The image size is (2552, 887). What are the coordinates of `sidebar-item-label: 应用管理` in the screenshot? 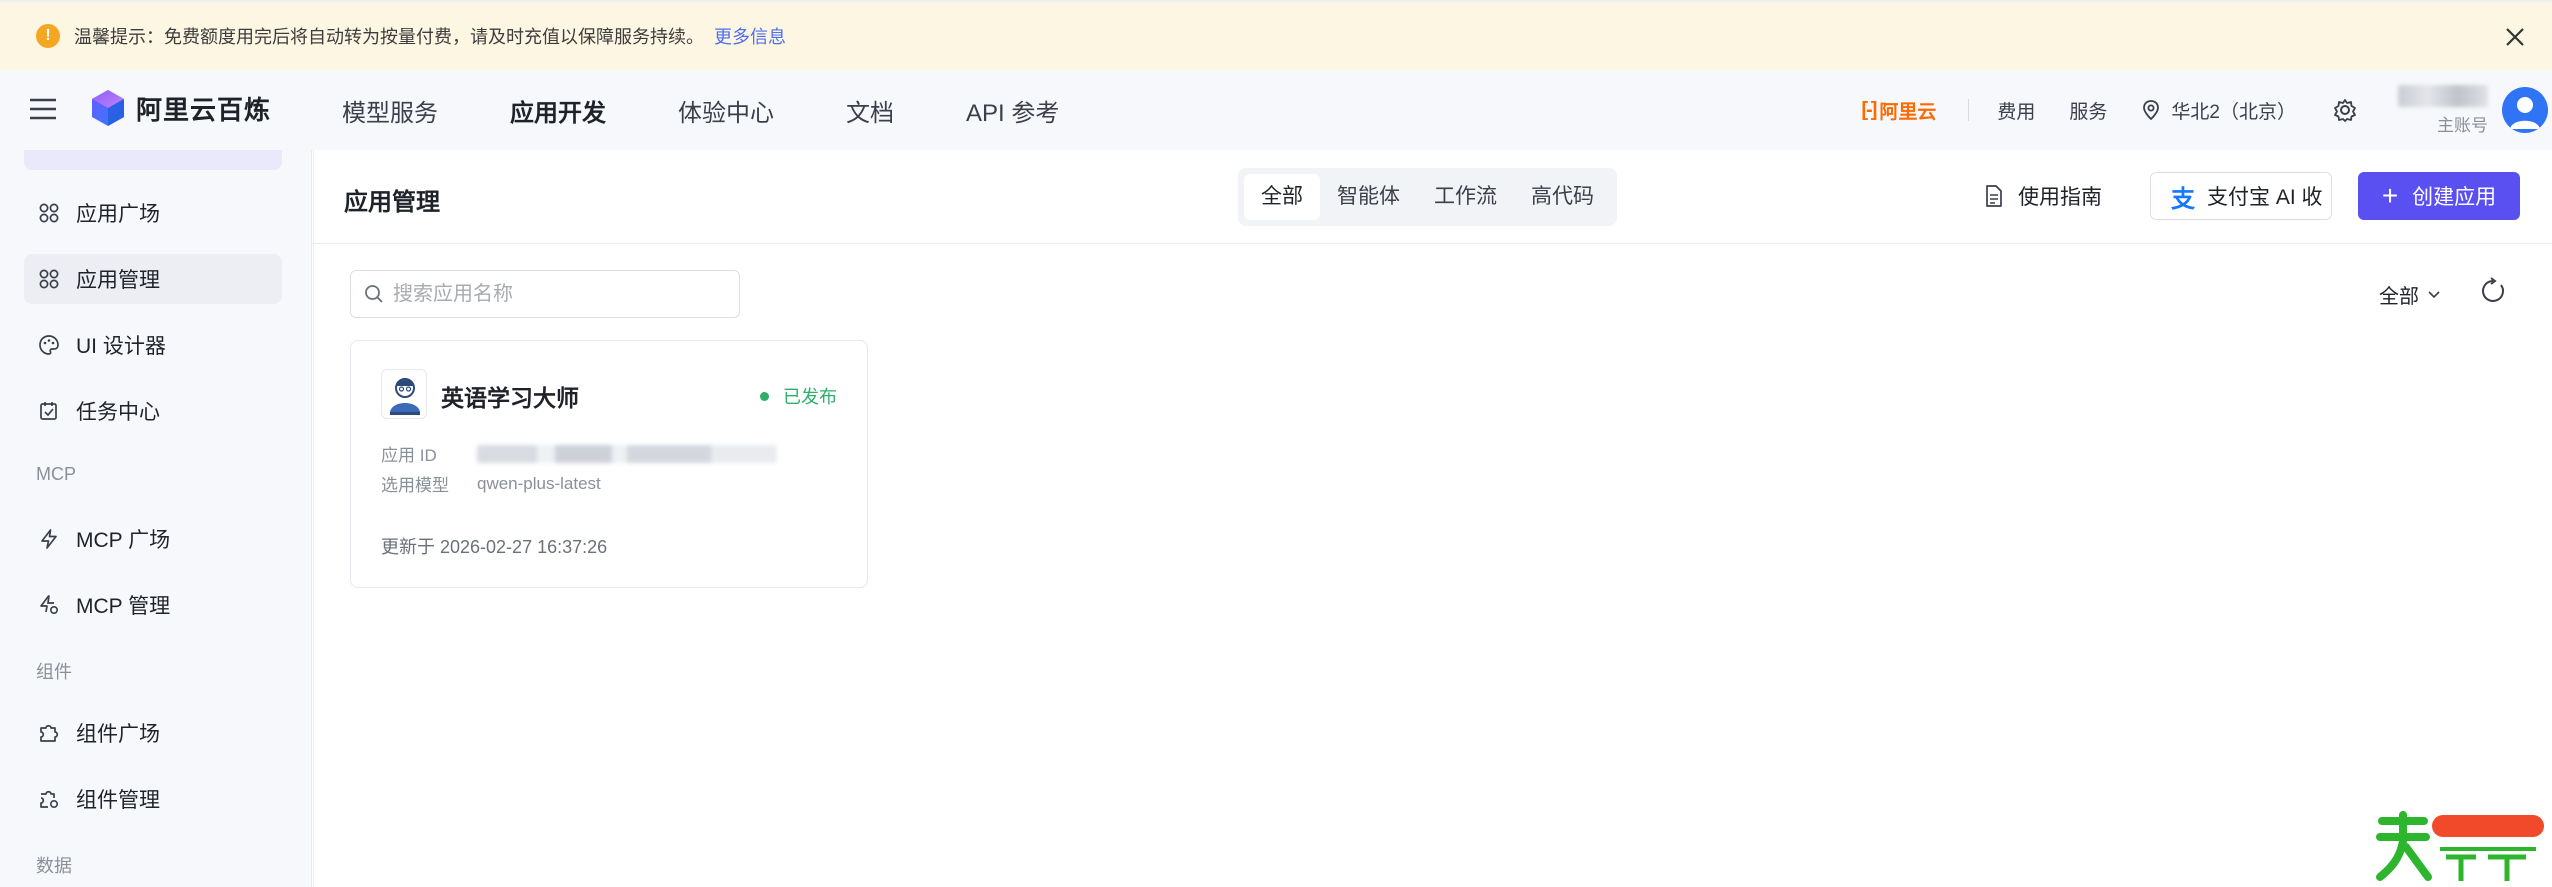 It's located at (118, 280).